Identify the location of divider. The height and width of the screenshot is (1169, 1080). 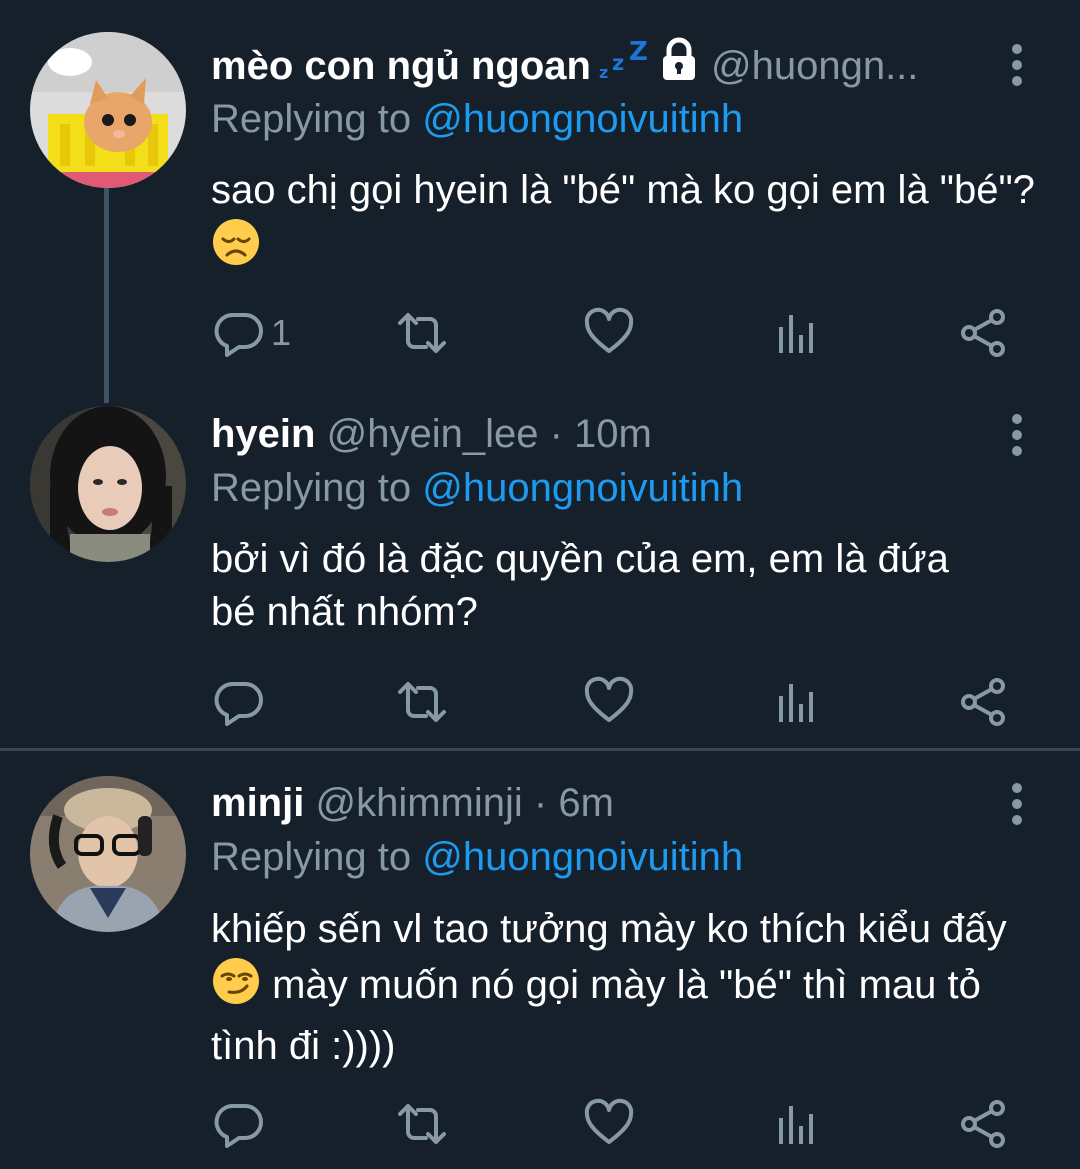
(540, 749).